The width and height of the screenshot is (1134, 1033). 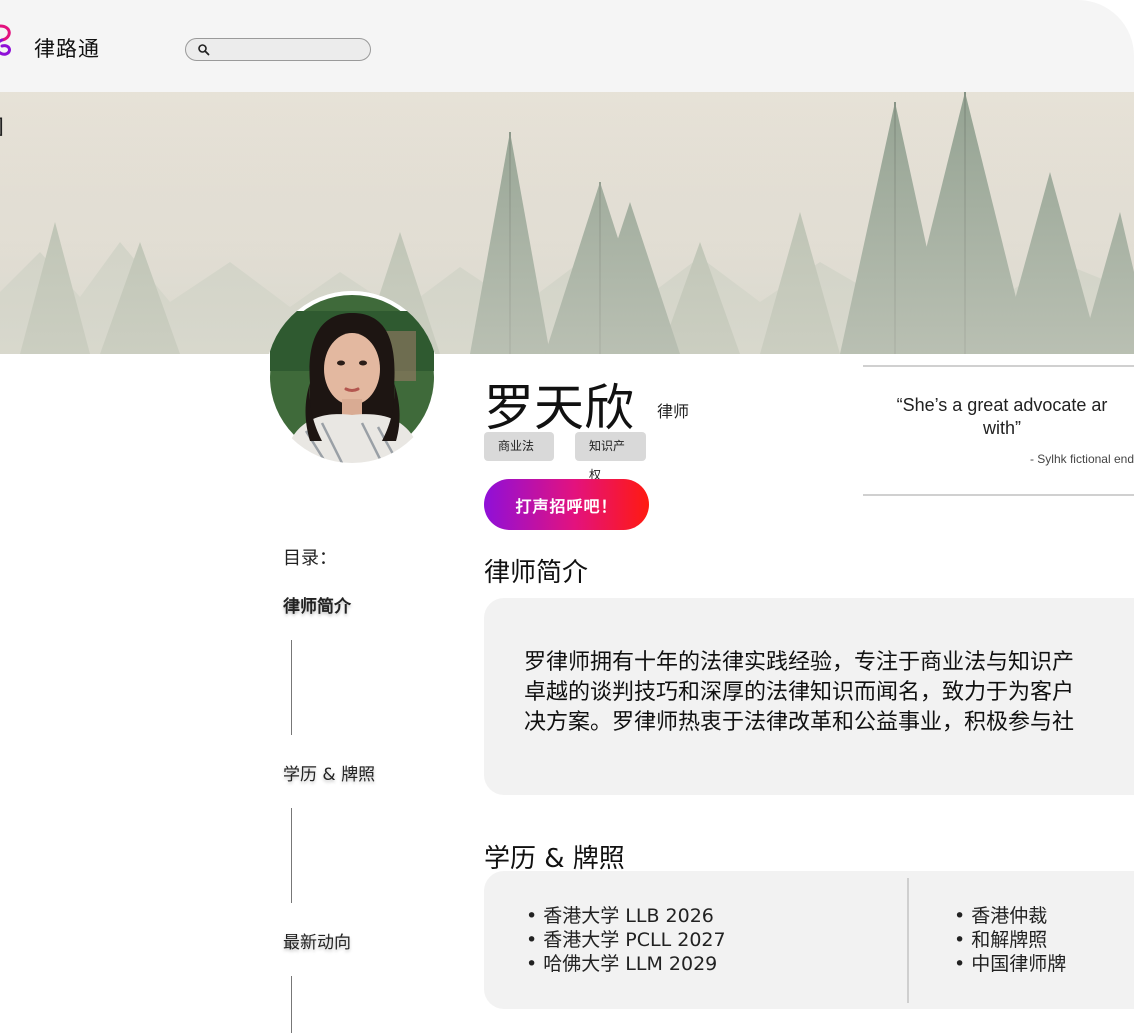 I want to click on bio-line: 罗律师拥有十年的法律实践经验，专注于商业法与知识产, so click(x=799, y=662).